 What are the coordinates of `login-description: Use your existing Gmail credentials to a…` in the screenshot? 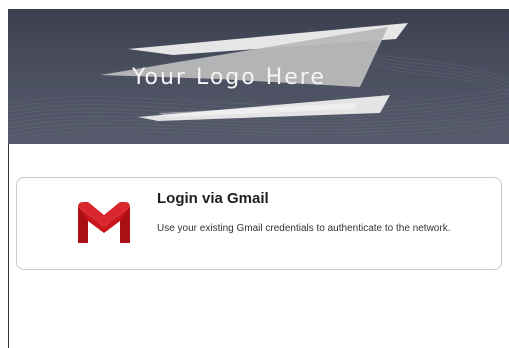 It's located at (304, 228).